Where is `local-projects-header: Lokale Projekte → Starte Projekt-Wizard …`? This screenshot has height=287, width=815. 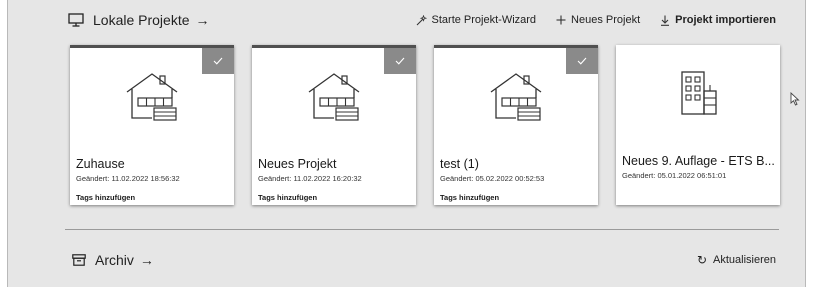
local-projects-header: Lokale Projekte → Starte Projekt-Wizard … is located at coordinates (422, 20).